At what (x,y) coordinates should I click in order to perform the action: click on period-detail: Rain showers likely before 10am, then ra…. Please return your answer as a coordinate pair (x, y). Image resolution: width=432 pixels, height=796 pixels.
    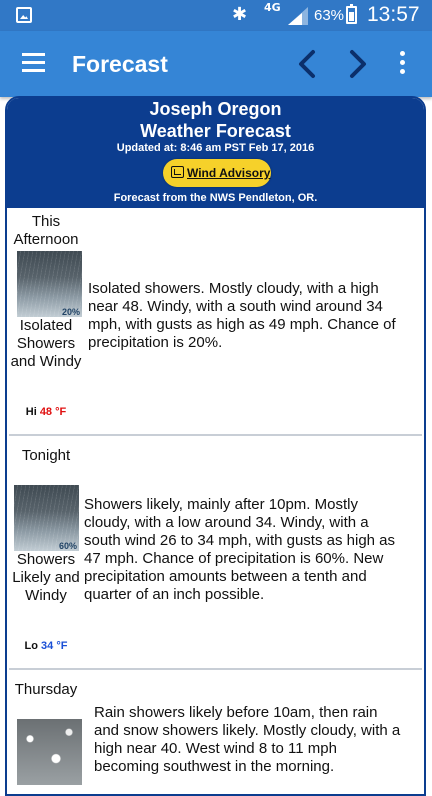
    Looking at the image, I should click on (247, 739).